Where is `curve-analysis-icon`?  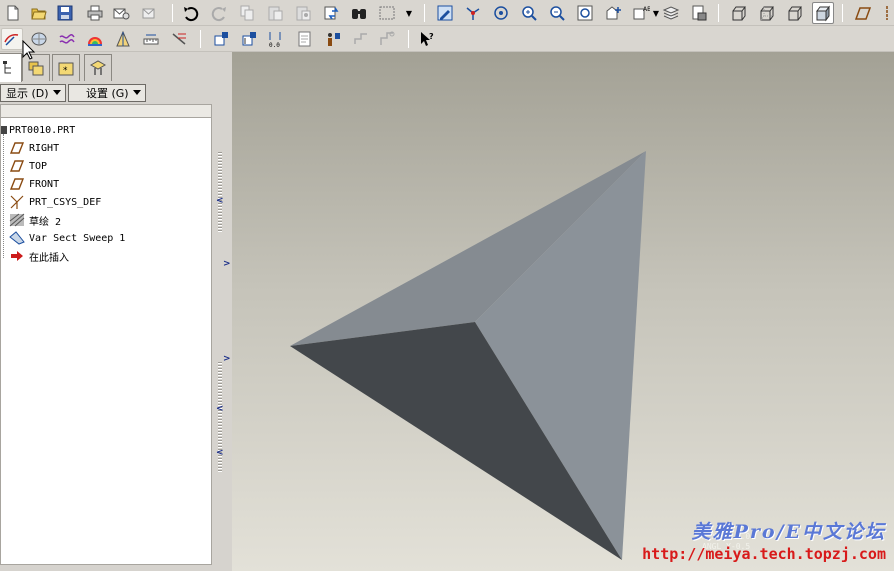 curve-analysis-icon is located at coordinates (67, 39).